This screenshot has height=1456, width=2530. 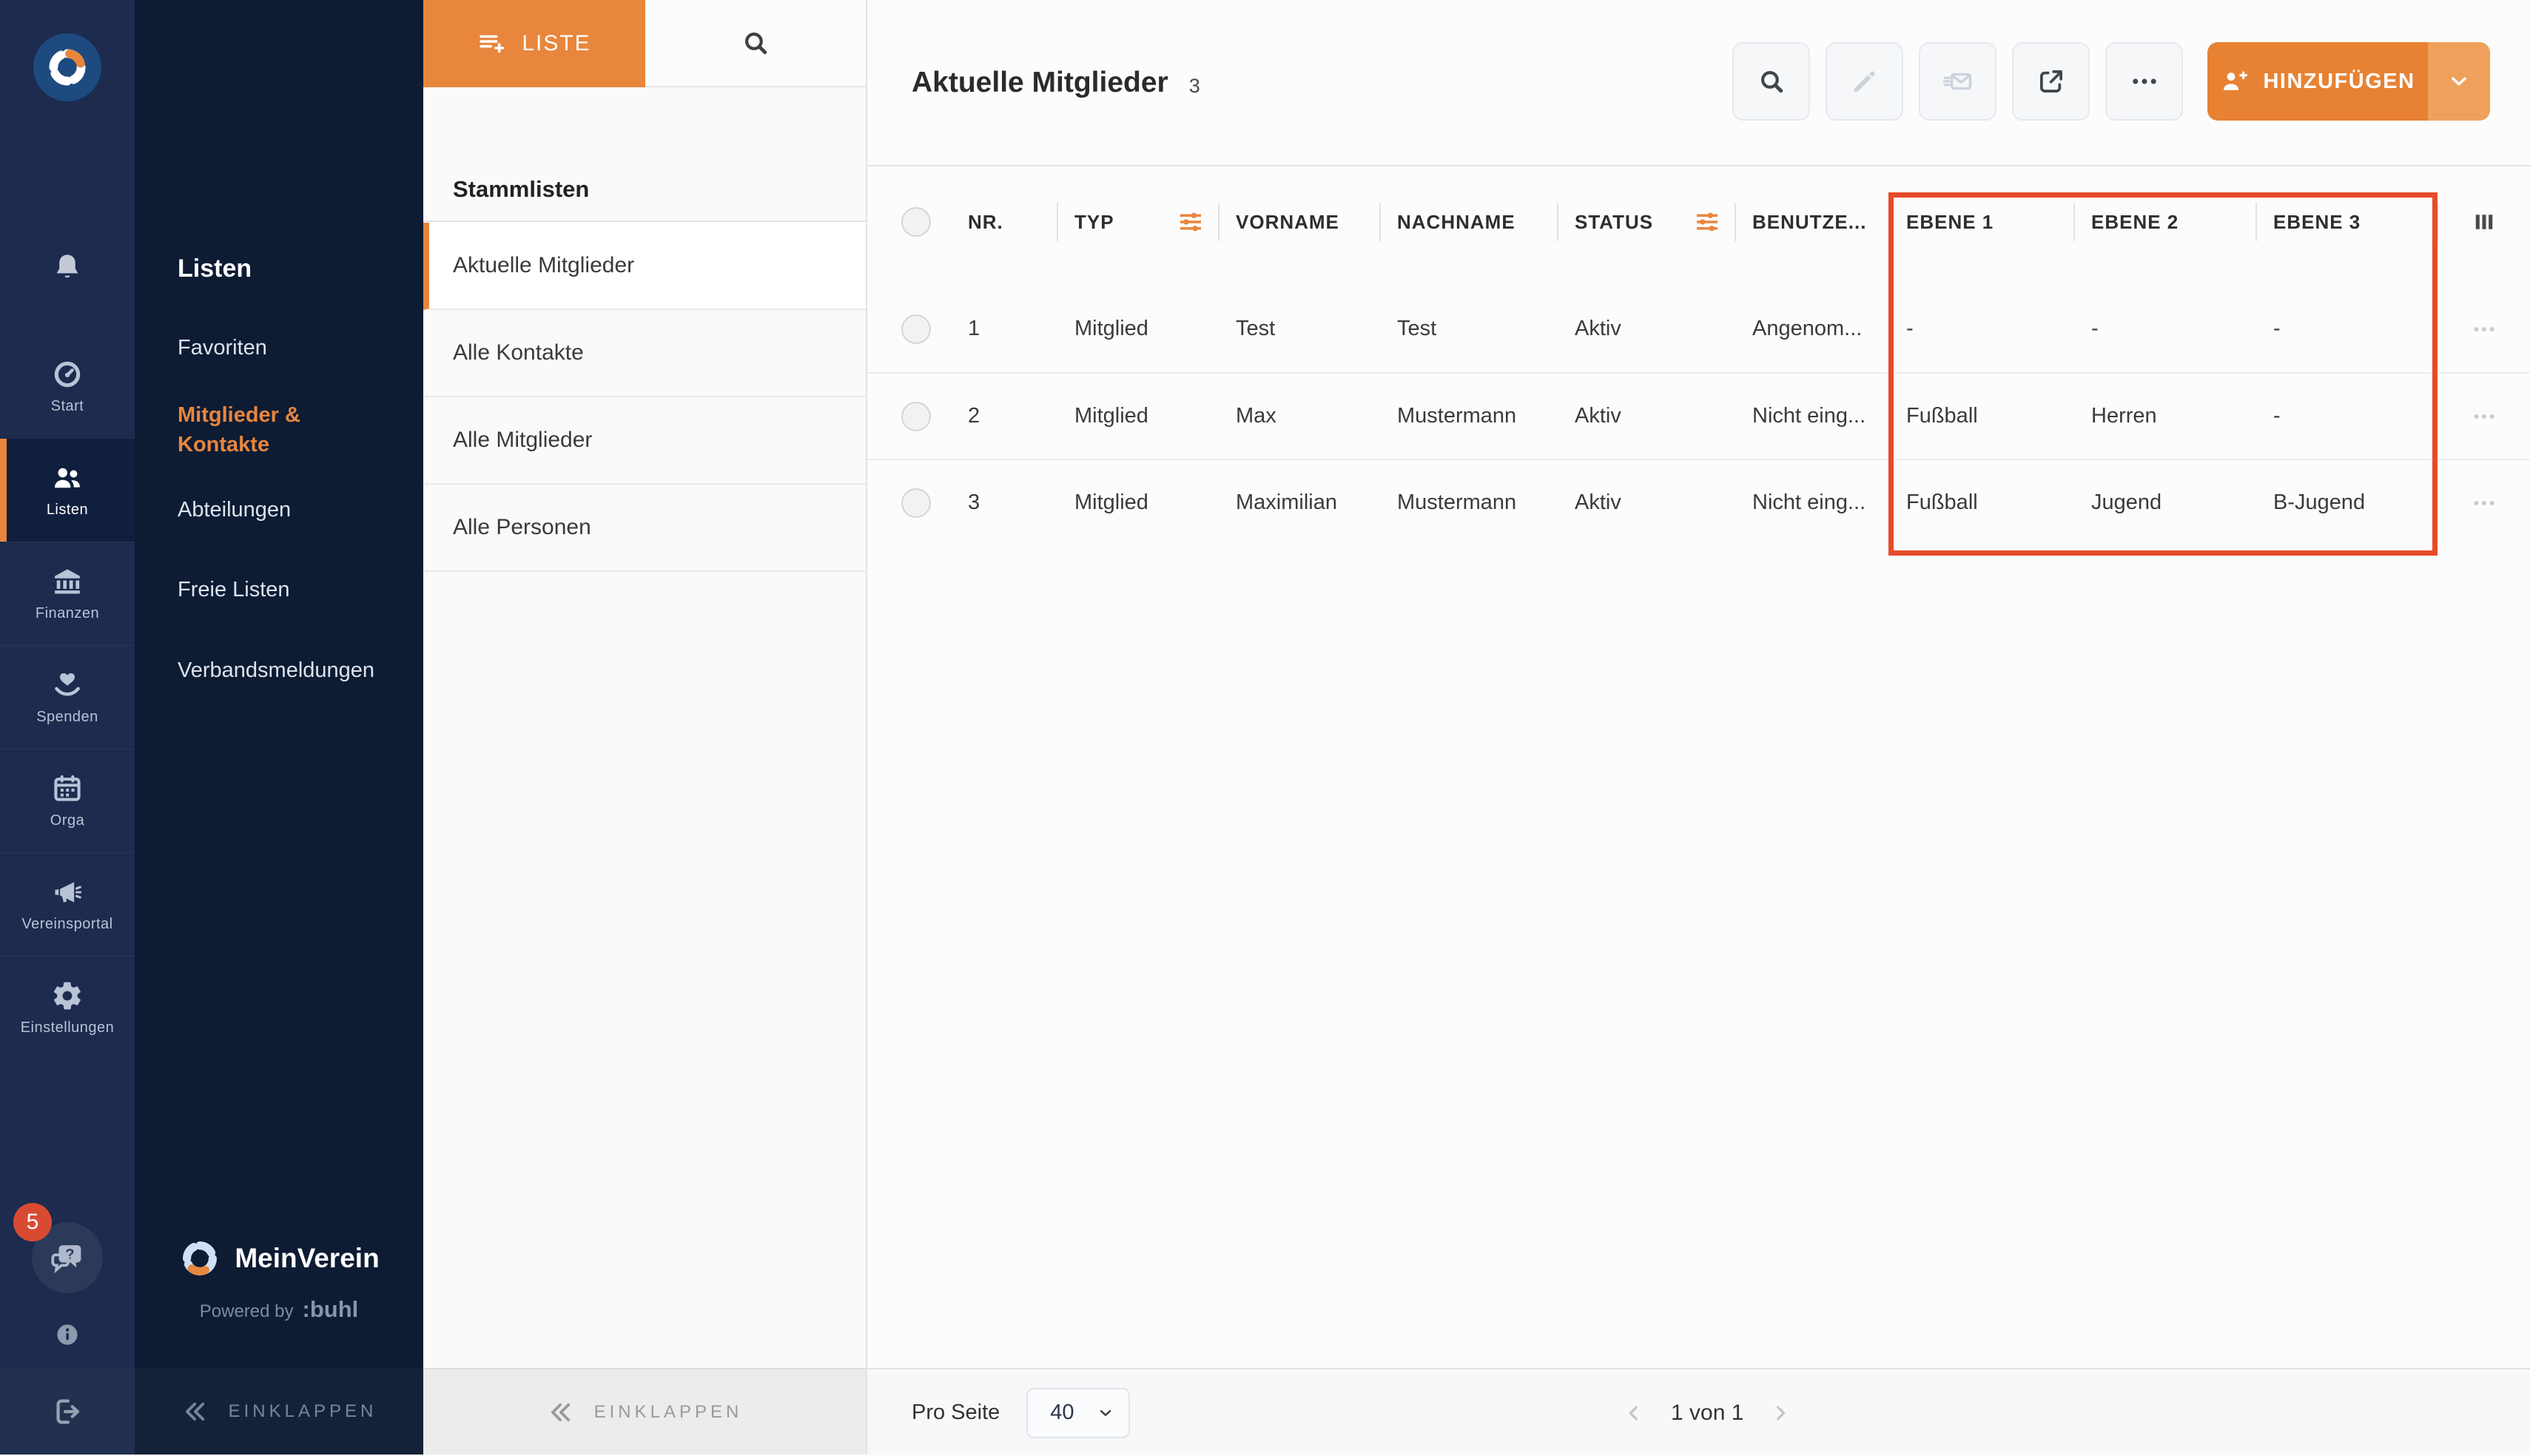 What do you see at coordinates (1598, 502) in the screenshot?
I see `cell-status: Aktiv` at bounding box center [1598, 502].